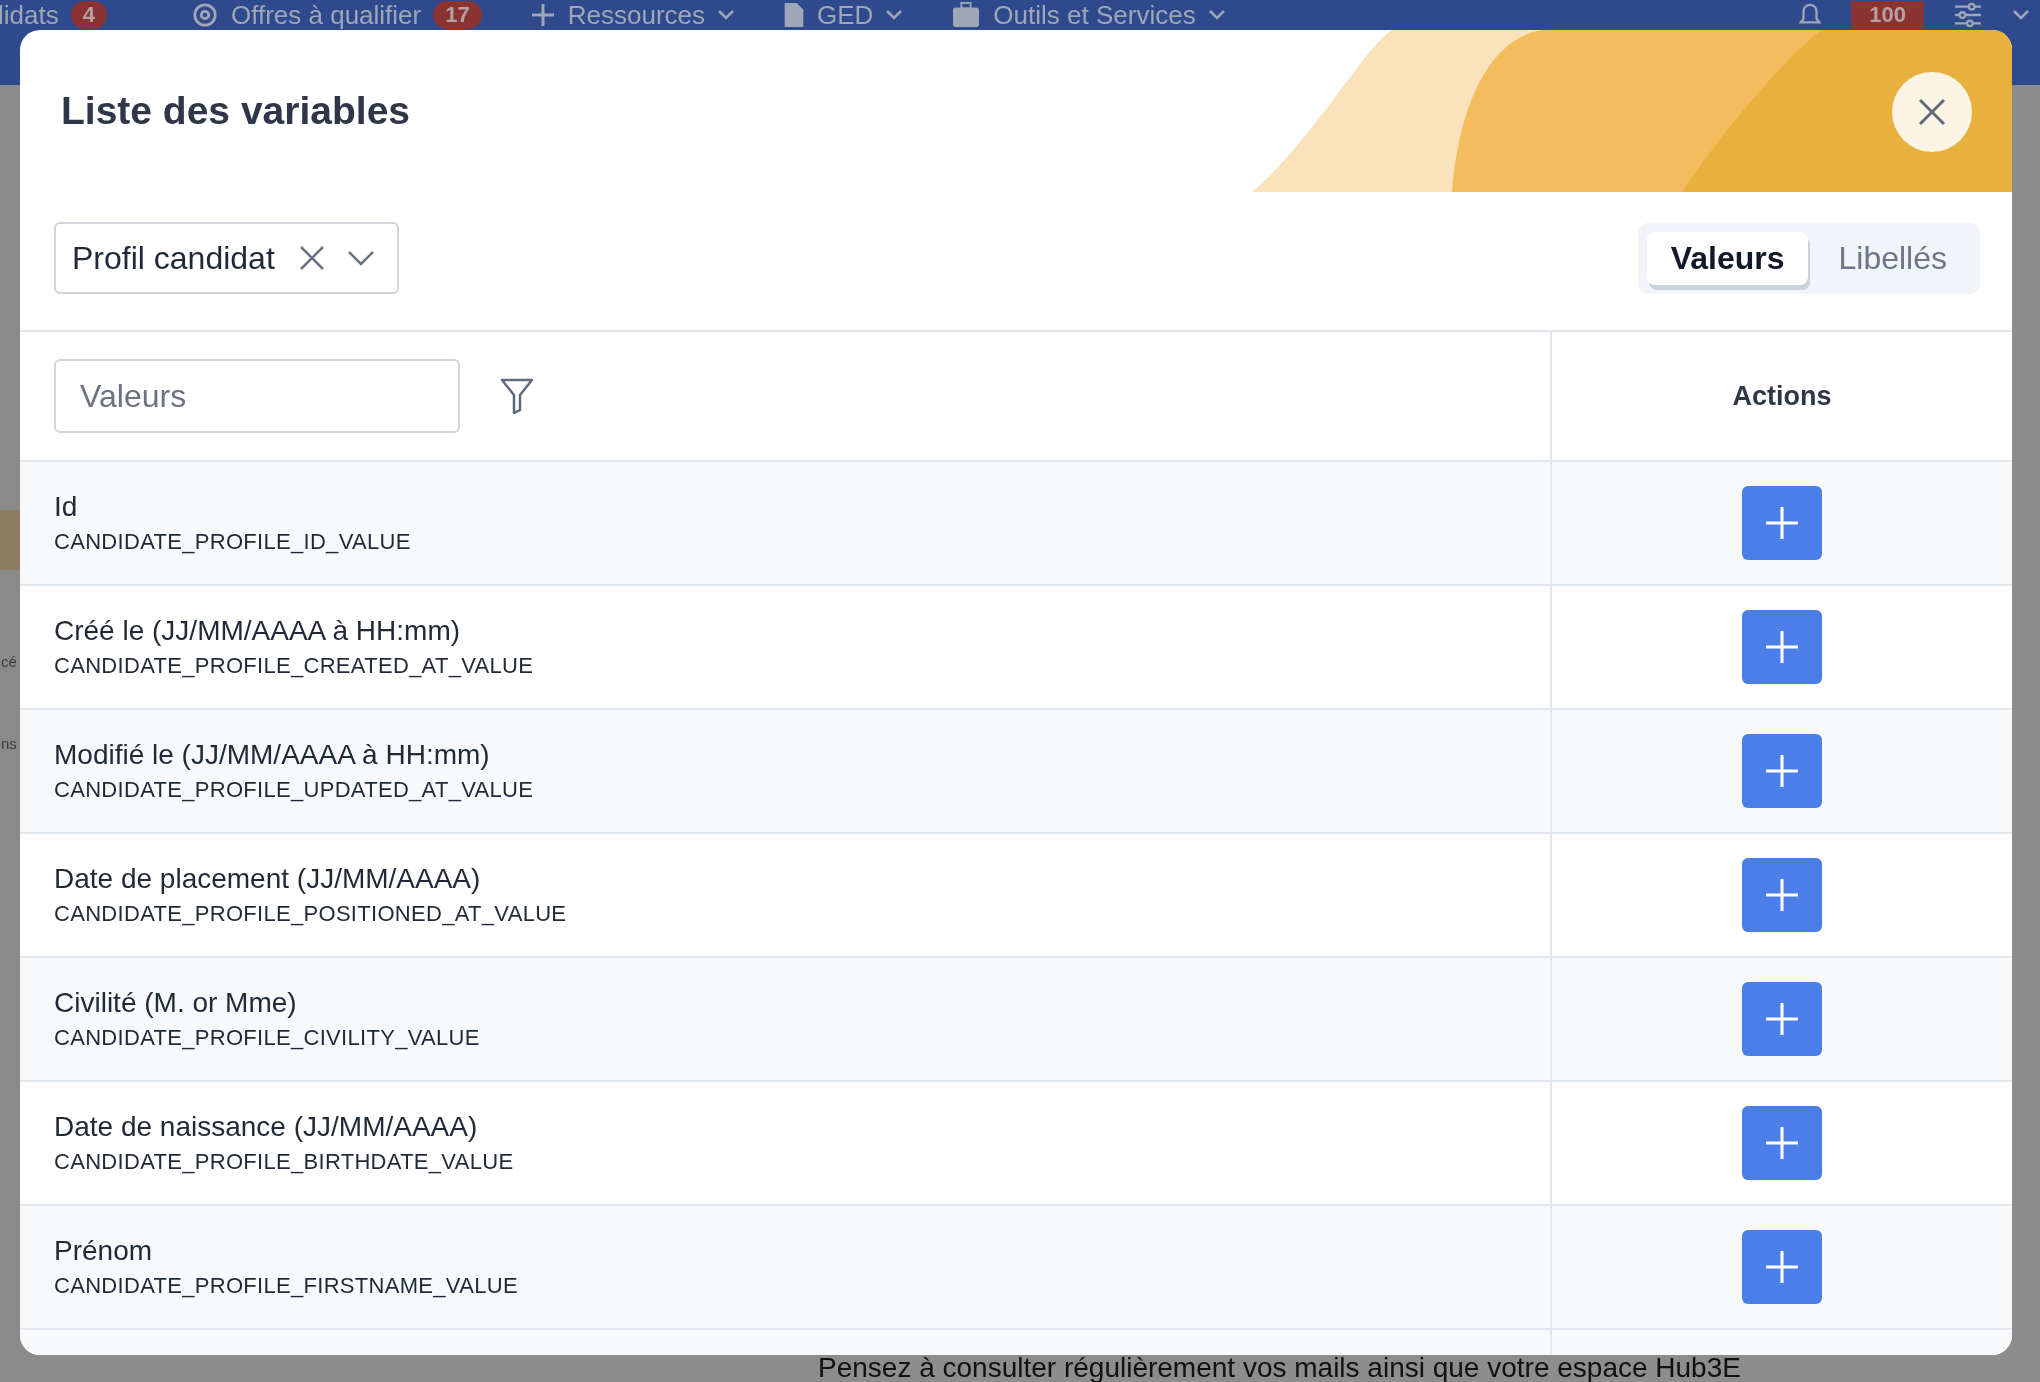  What do you see at coordinates (88, 15) in the screenshot?
I see `count-badge: 4` at bounding box center [88, 15].